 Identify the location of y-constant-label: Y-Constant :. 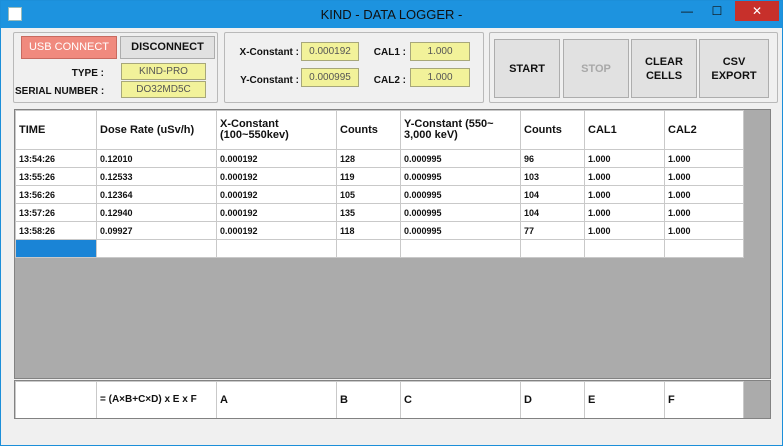
(269, 80).